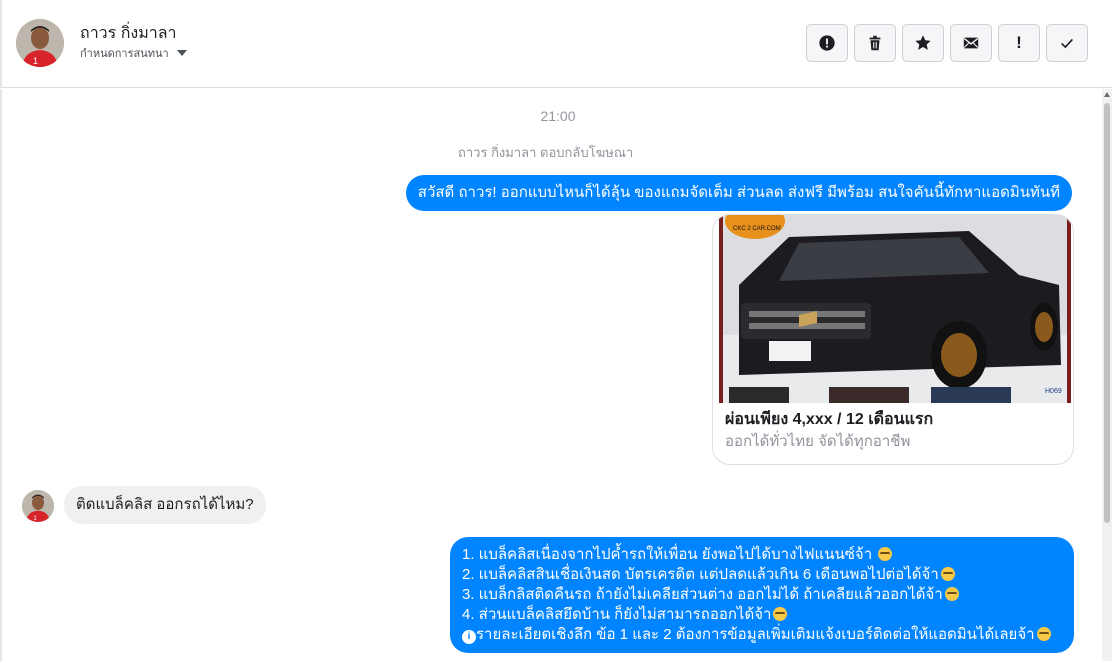 The height and width of the screenshot is (661, 1112). What do you see at coordinates (556, 44) in the screenshot?
I see `conversation-header: 1 ถาวร กิ่งมาลา กำหนดการสนทนา !` at bounding box center [556, 44].